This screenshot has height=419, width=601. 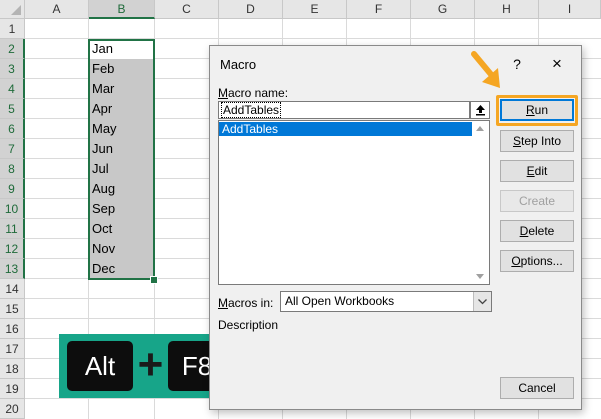 I want to click on cell-b8: Jul, so click(x=121, y=169).